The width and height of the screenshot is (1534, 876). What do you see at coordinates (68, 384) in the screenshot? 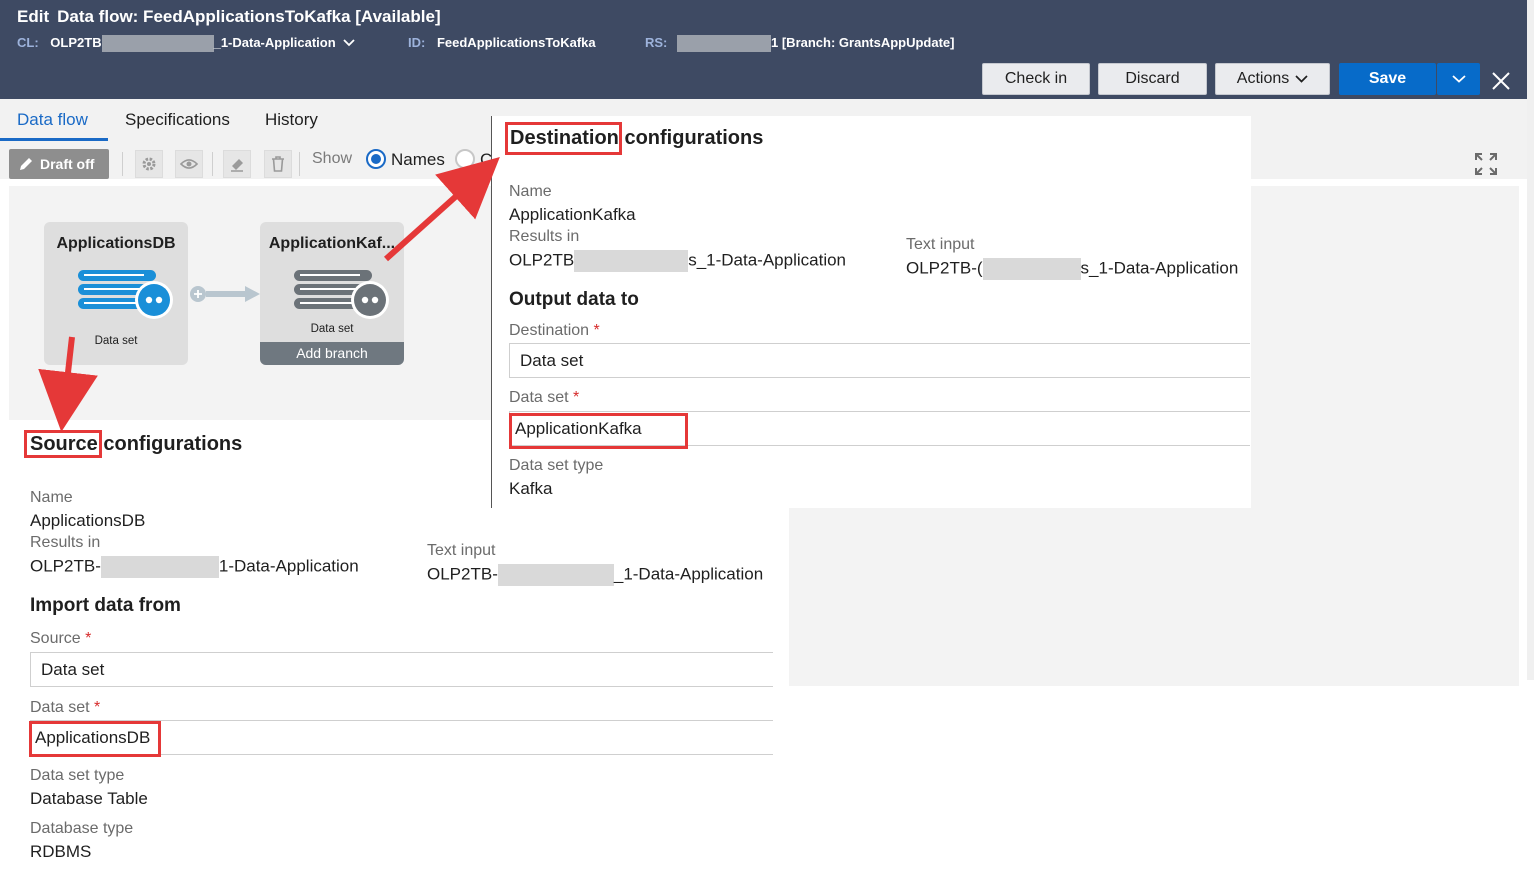
I see `arrow-to-source` at bounding box center [68, 384].